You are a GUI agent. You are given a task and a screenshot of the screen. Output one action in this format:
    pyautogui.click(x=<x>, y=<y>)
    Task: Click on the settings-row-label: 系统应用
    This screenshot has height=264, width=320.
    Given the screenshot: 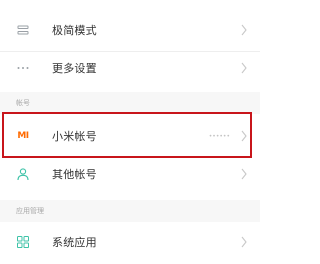 What is the action you would take?
    pyautogui.click(x=74, y=242)
    